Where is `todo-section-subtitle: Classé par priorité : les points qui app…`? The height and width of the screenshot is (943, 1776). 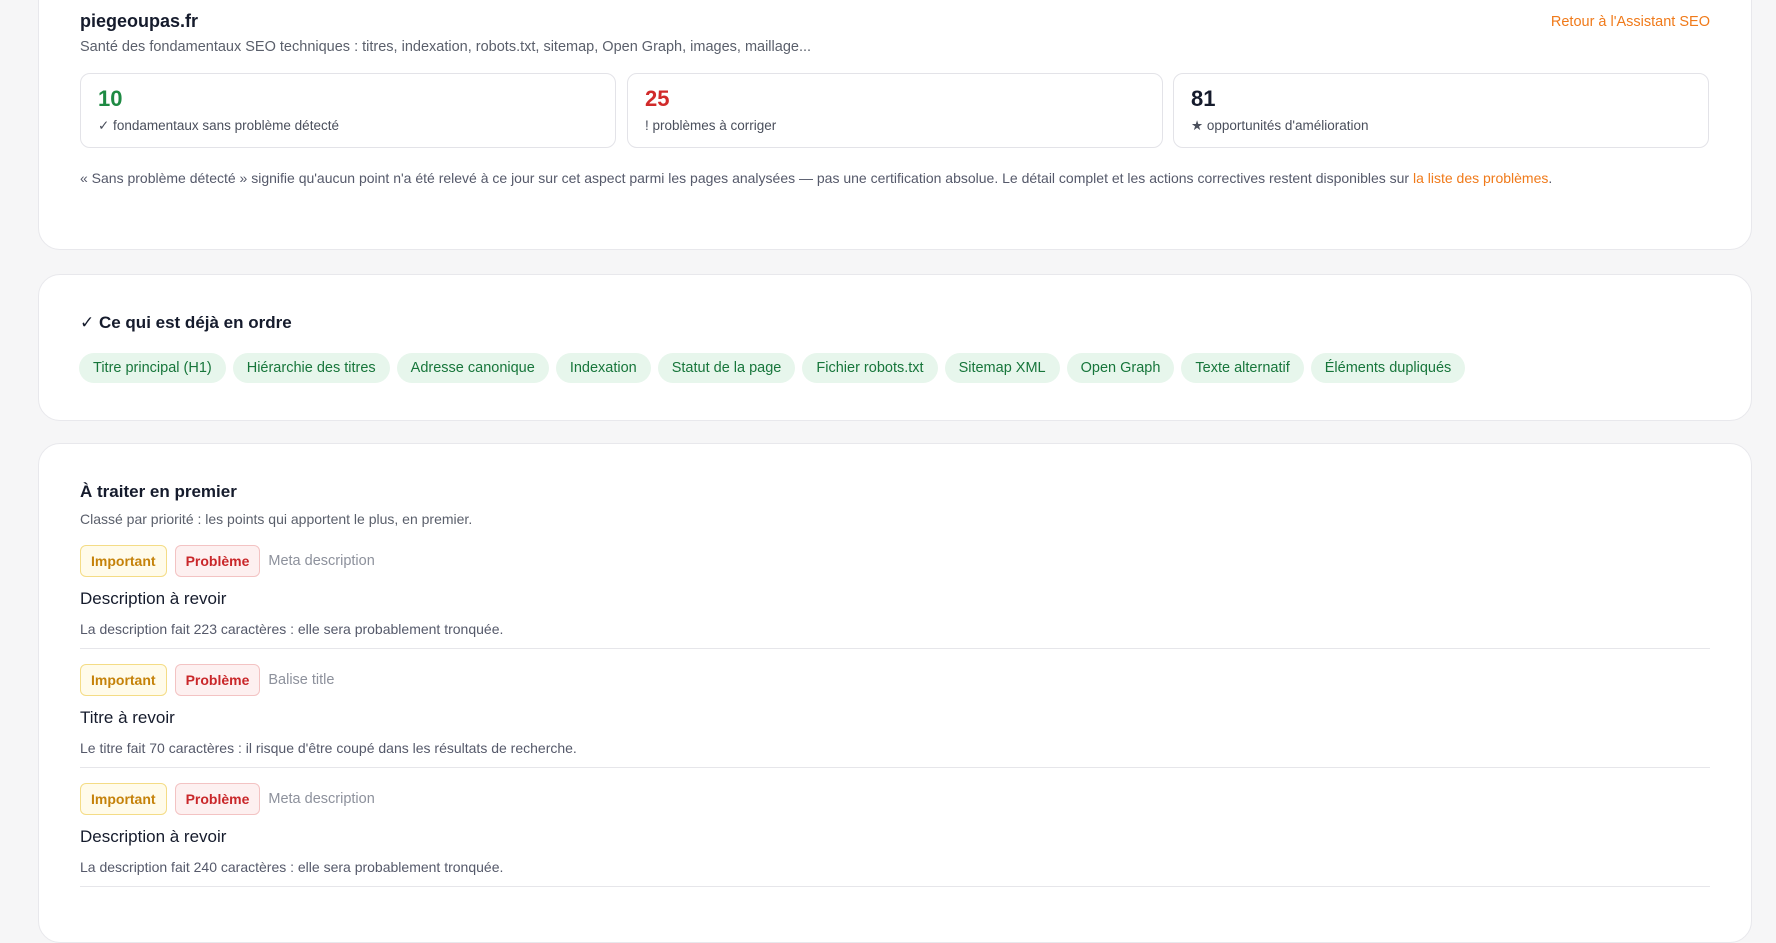
todo-section-subtitle: Classé par priorité : les points qui app… is located at coordinates (276, 519).